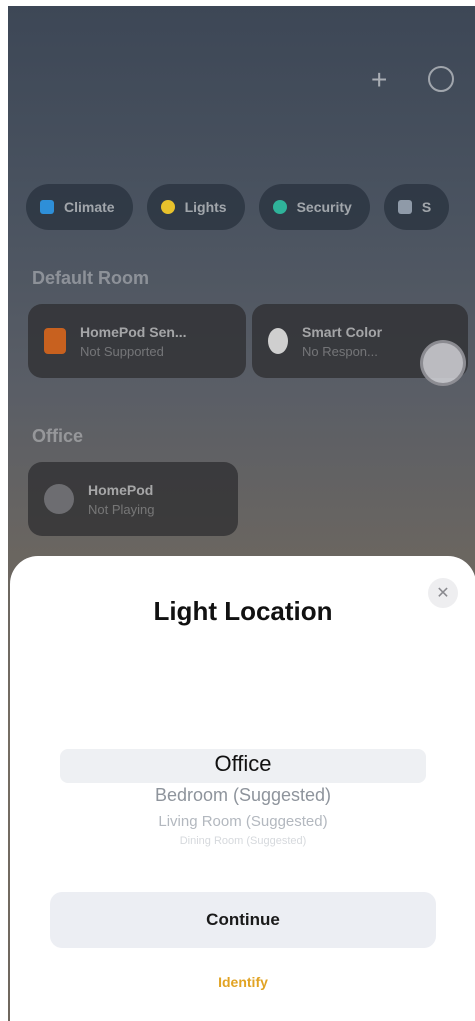 This screenshot has width=475, height=1021. Describe the element at coordinates (121, 509) in the screenshot. I see `accessory-status: Not Playing` at that location.